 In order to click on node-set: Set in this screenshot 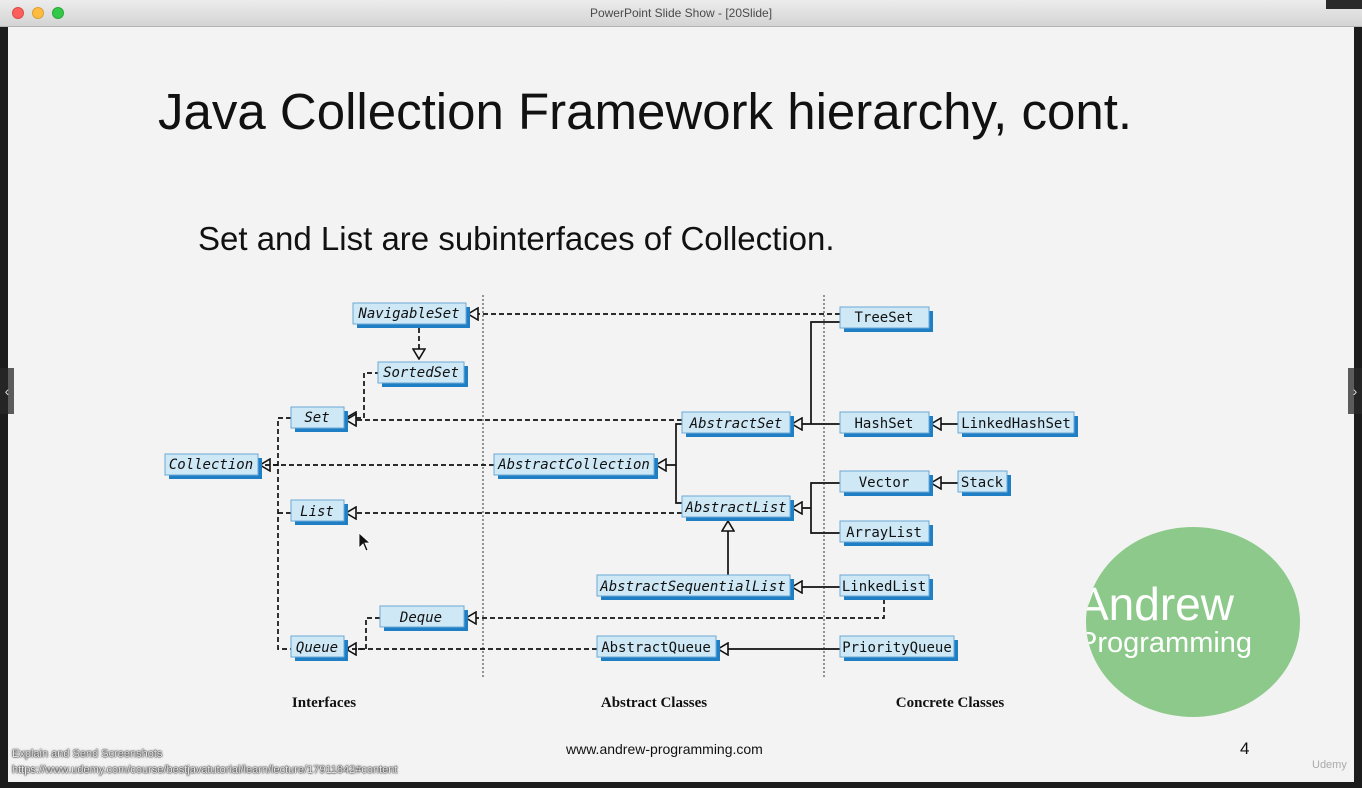, I will do `click(319, 419)`.